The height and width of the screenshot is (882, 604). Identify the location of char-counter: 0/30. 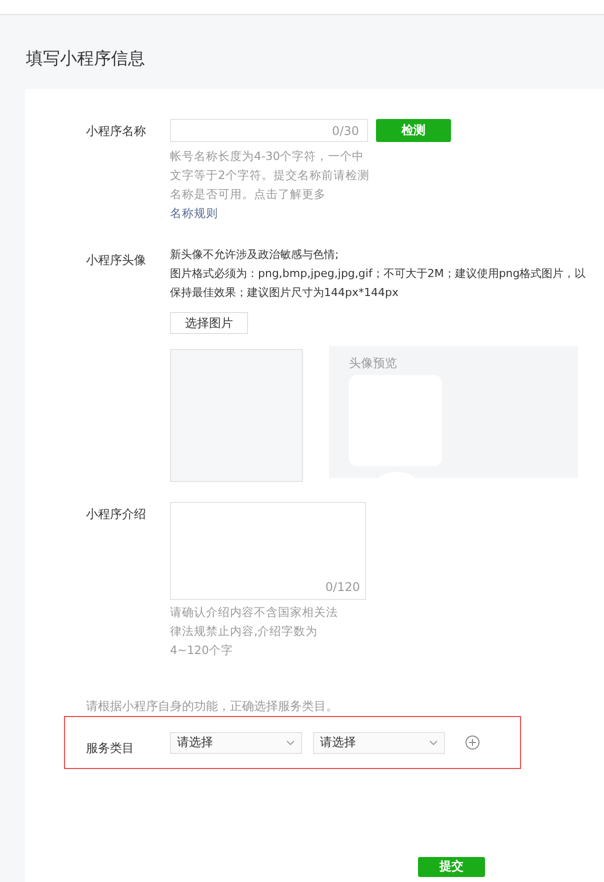
(345, 131).